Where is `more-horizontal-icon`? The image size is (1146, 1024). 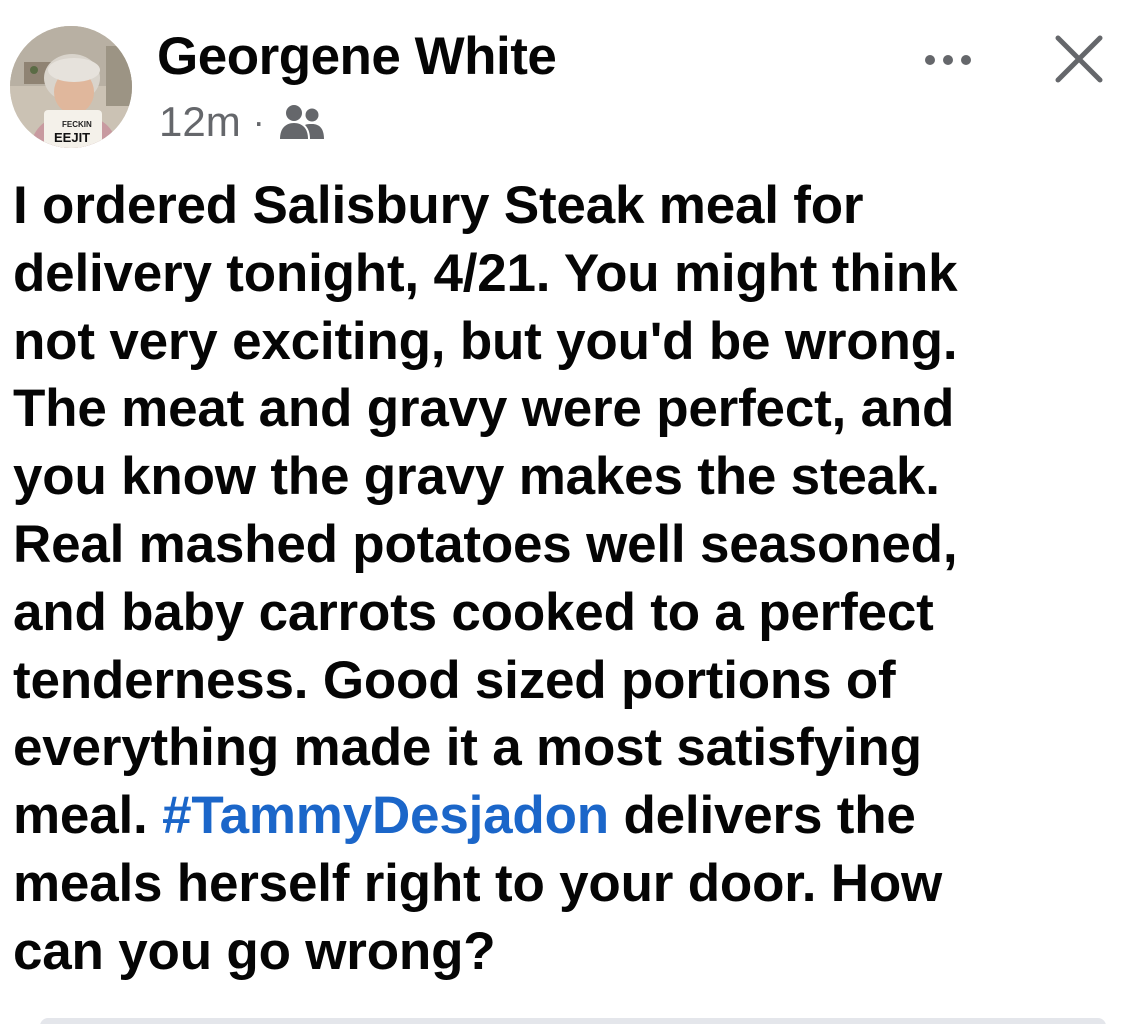
more-horizontal-icon is located at coordinates (948, 60).